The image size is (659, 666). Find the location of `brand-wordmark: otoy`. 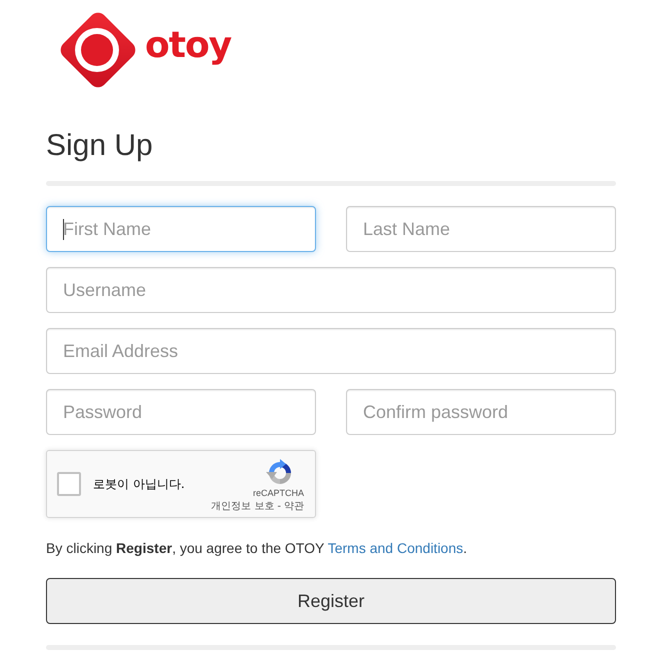

brand-wordmark: otoy is located at coordinates (188, 46).